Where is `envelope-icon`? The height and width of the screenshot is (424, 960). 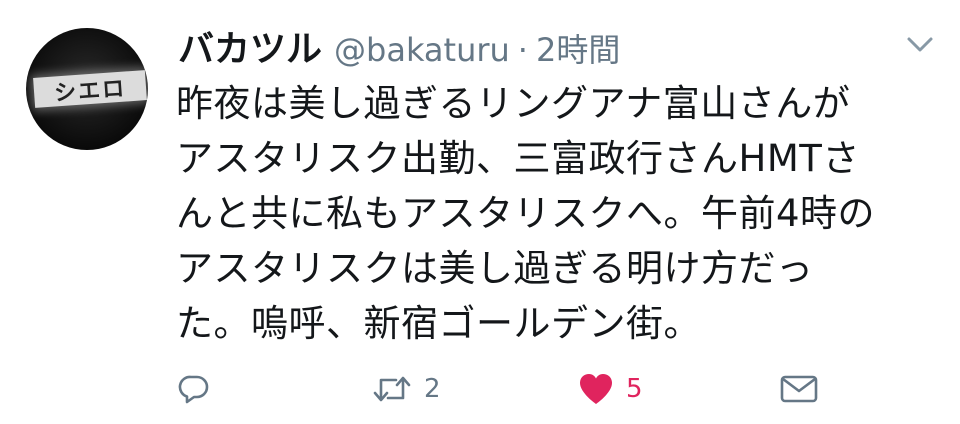 envelope-icon is located at coordinates (799, 389).